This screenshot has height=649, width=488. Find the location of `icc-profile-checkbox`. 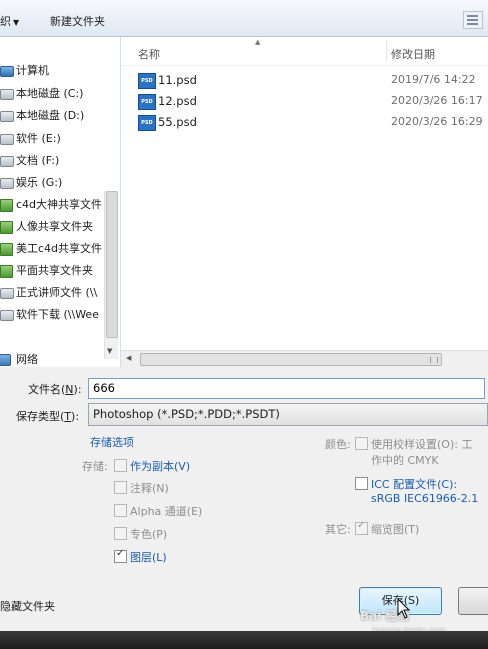

icc-profile-checkbox is located at coordinates (361, 483).